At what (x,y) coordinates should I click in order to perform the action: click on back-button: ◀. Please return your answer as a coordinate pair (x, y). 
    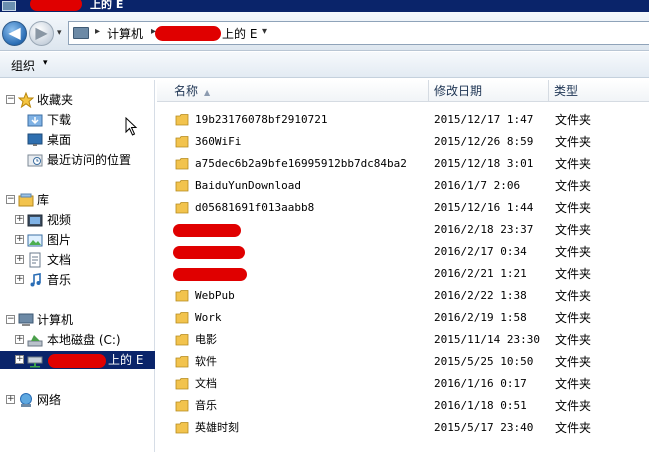
    Looking at the image, I should click on (14, 33).